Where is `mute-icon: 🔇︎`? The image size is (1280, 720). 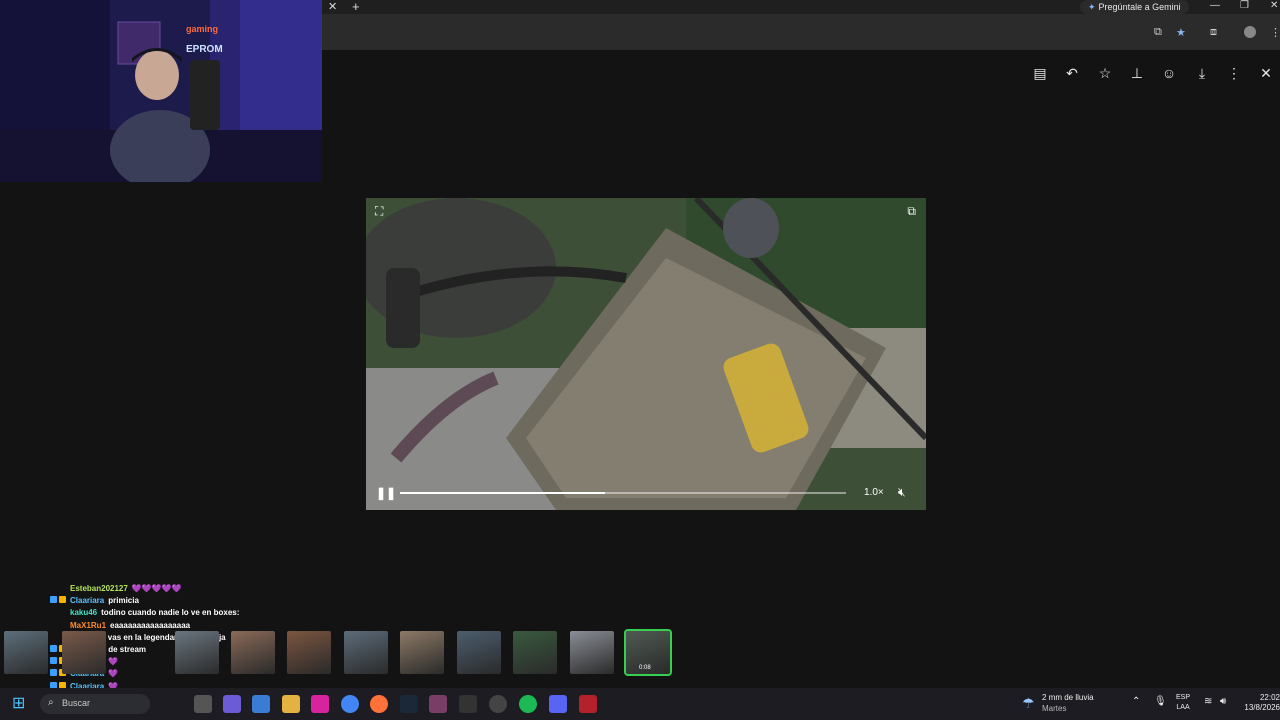
mute-icon: 🔇︎ is located at coordinates (902, 492).